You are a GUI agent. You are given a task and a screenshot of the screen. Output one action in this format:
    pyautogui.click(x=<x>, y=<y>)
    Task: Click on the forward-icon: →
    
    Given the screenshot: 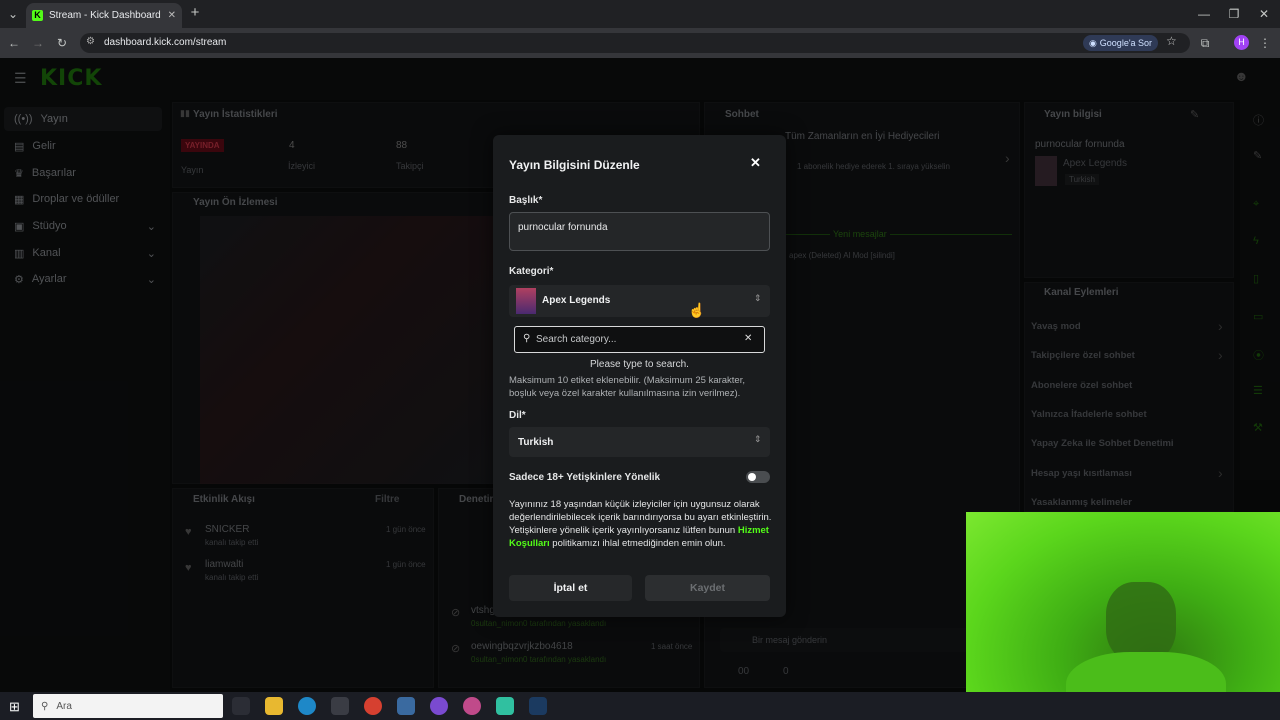 What is the action you would take?
    pyautogui.click(x=38, y=43)
    